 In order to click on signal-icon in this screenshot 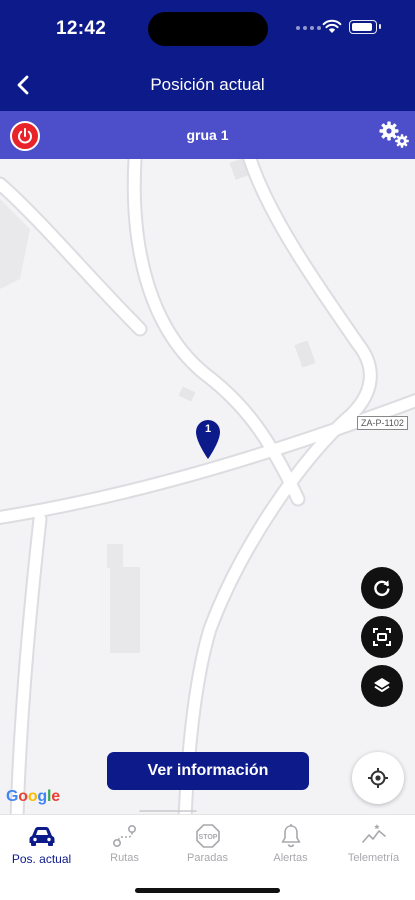, I will do `click(308, 28)`.